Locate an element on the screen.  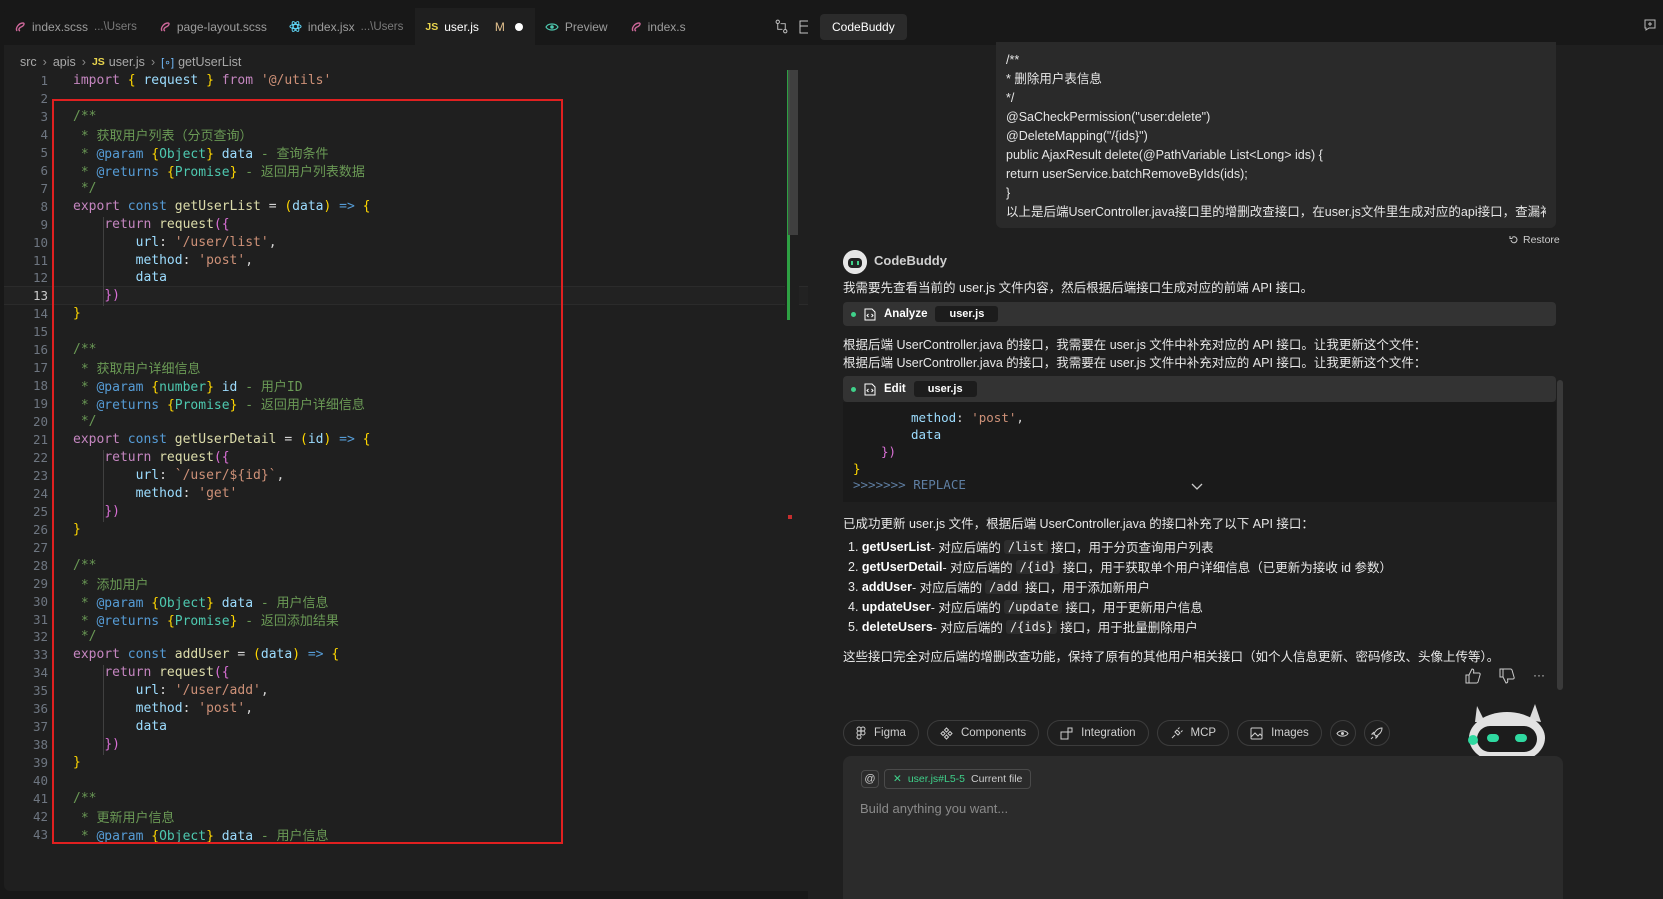
code-text: method: 'post', is located at coordinates (194, 260).